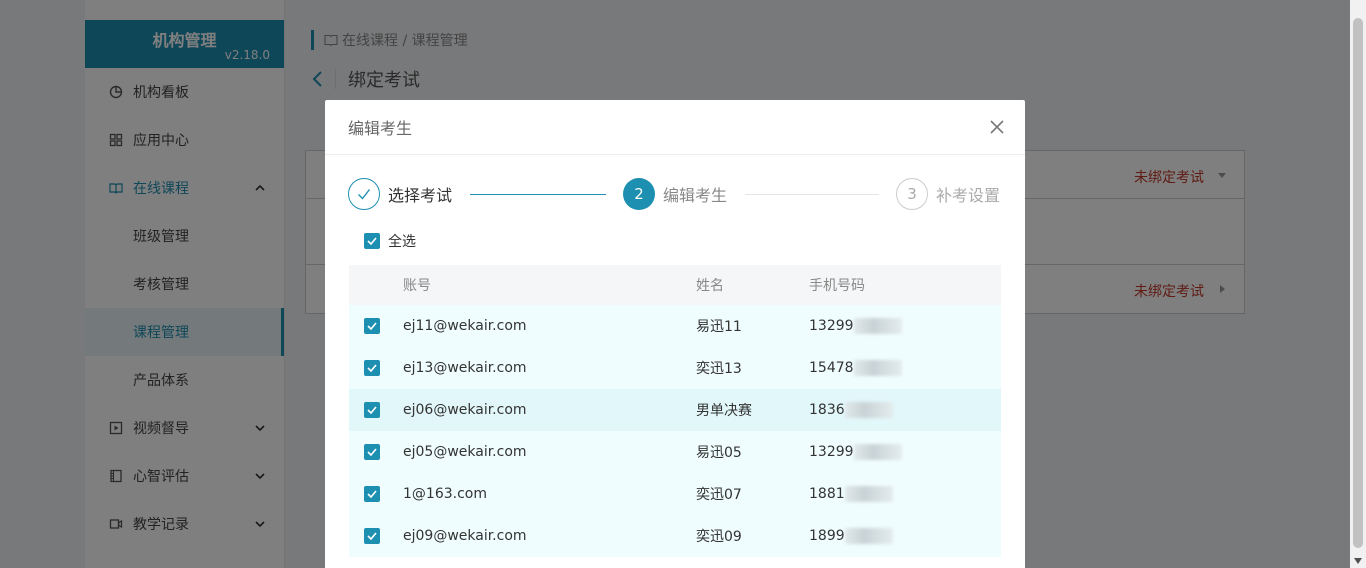  Describe the element at coordinates (695, 195) in the screenshot. I see `step-label: 编辑考生` at that location.